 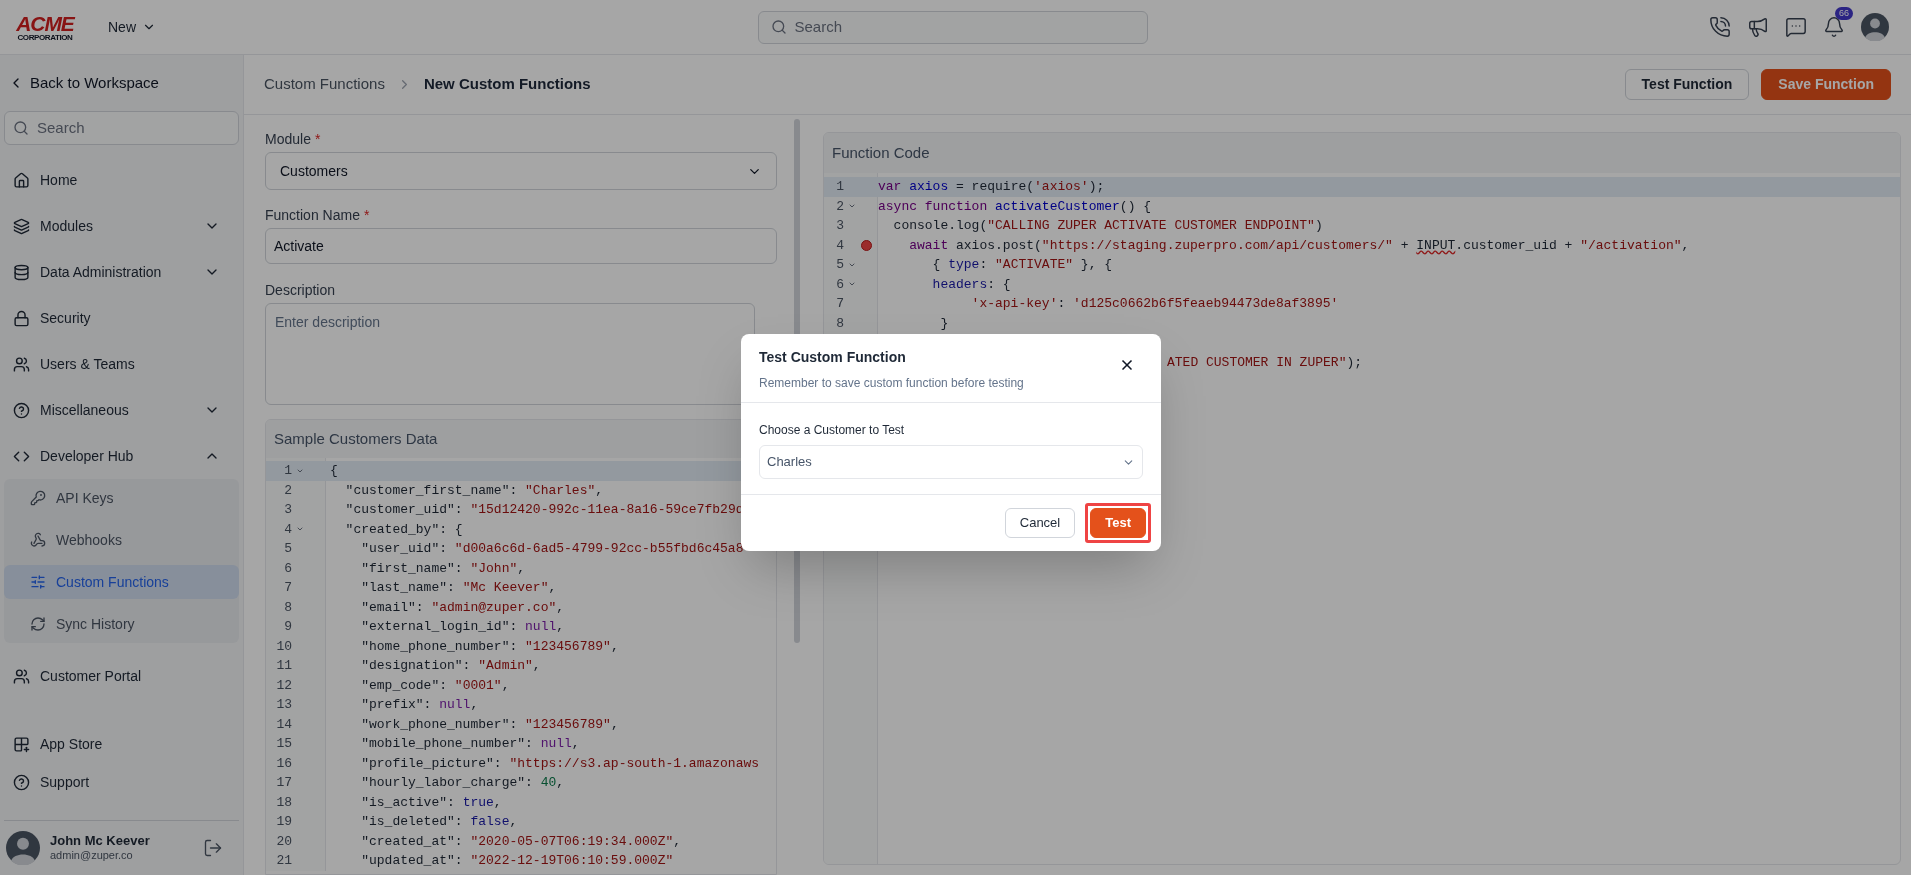 I want to click on code-line: "hourly_labor_charge": 40,, so click(x=462, y=783).